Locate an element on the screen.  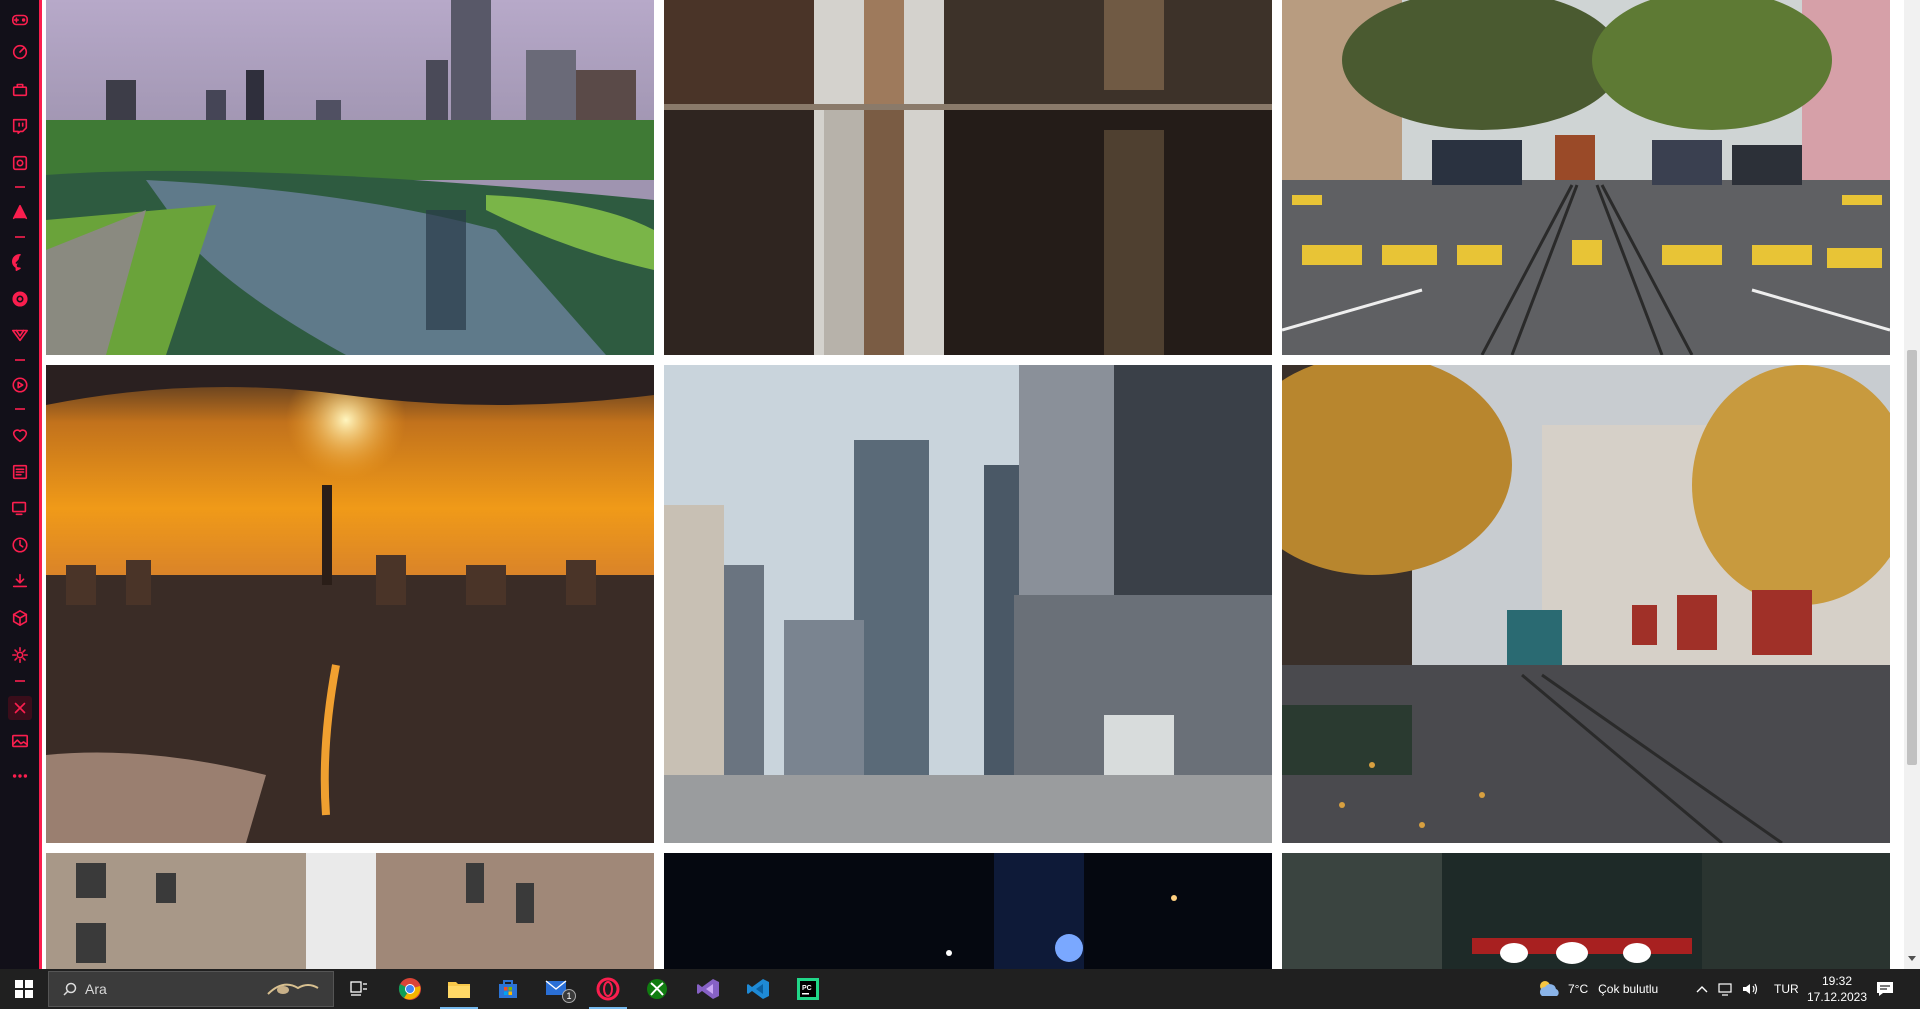
weather-temperature: 7°C is located at coordinates (1578, 989).